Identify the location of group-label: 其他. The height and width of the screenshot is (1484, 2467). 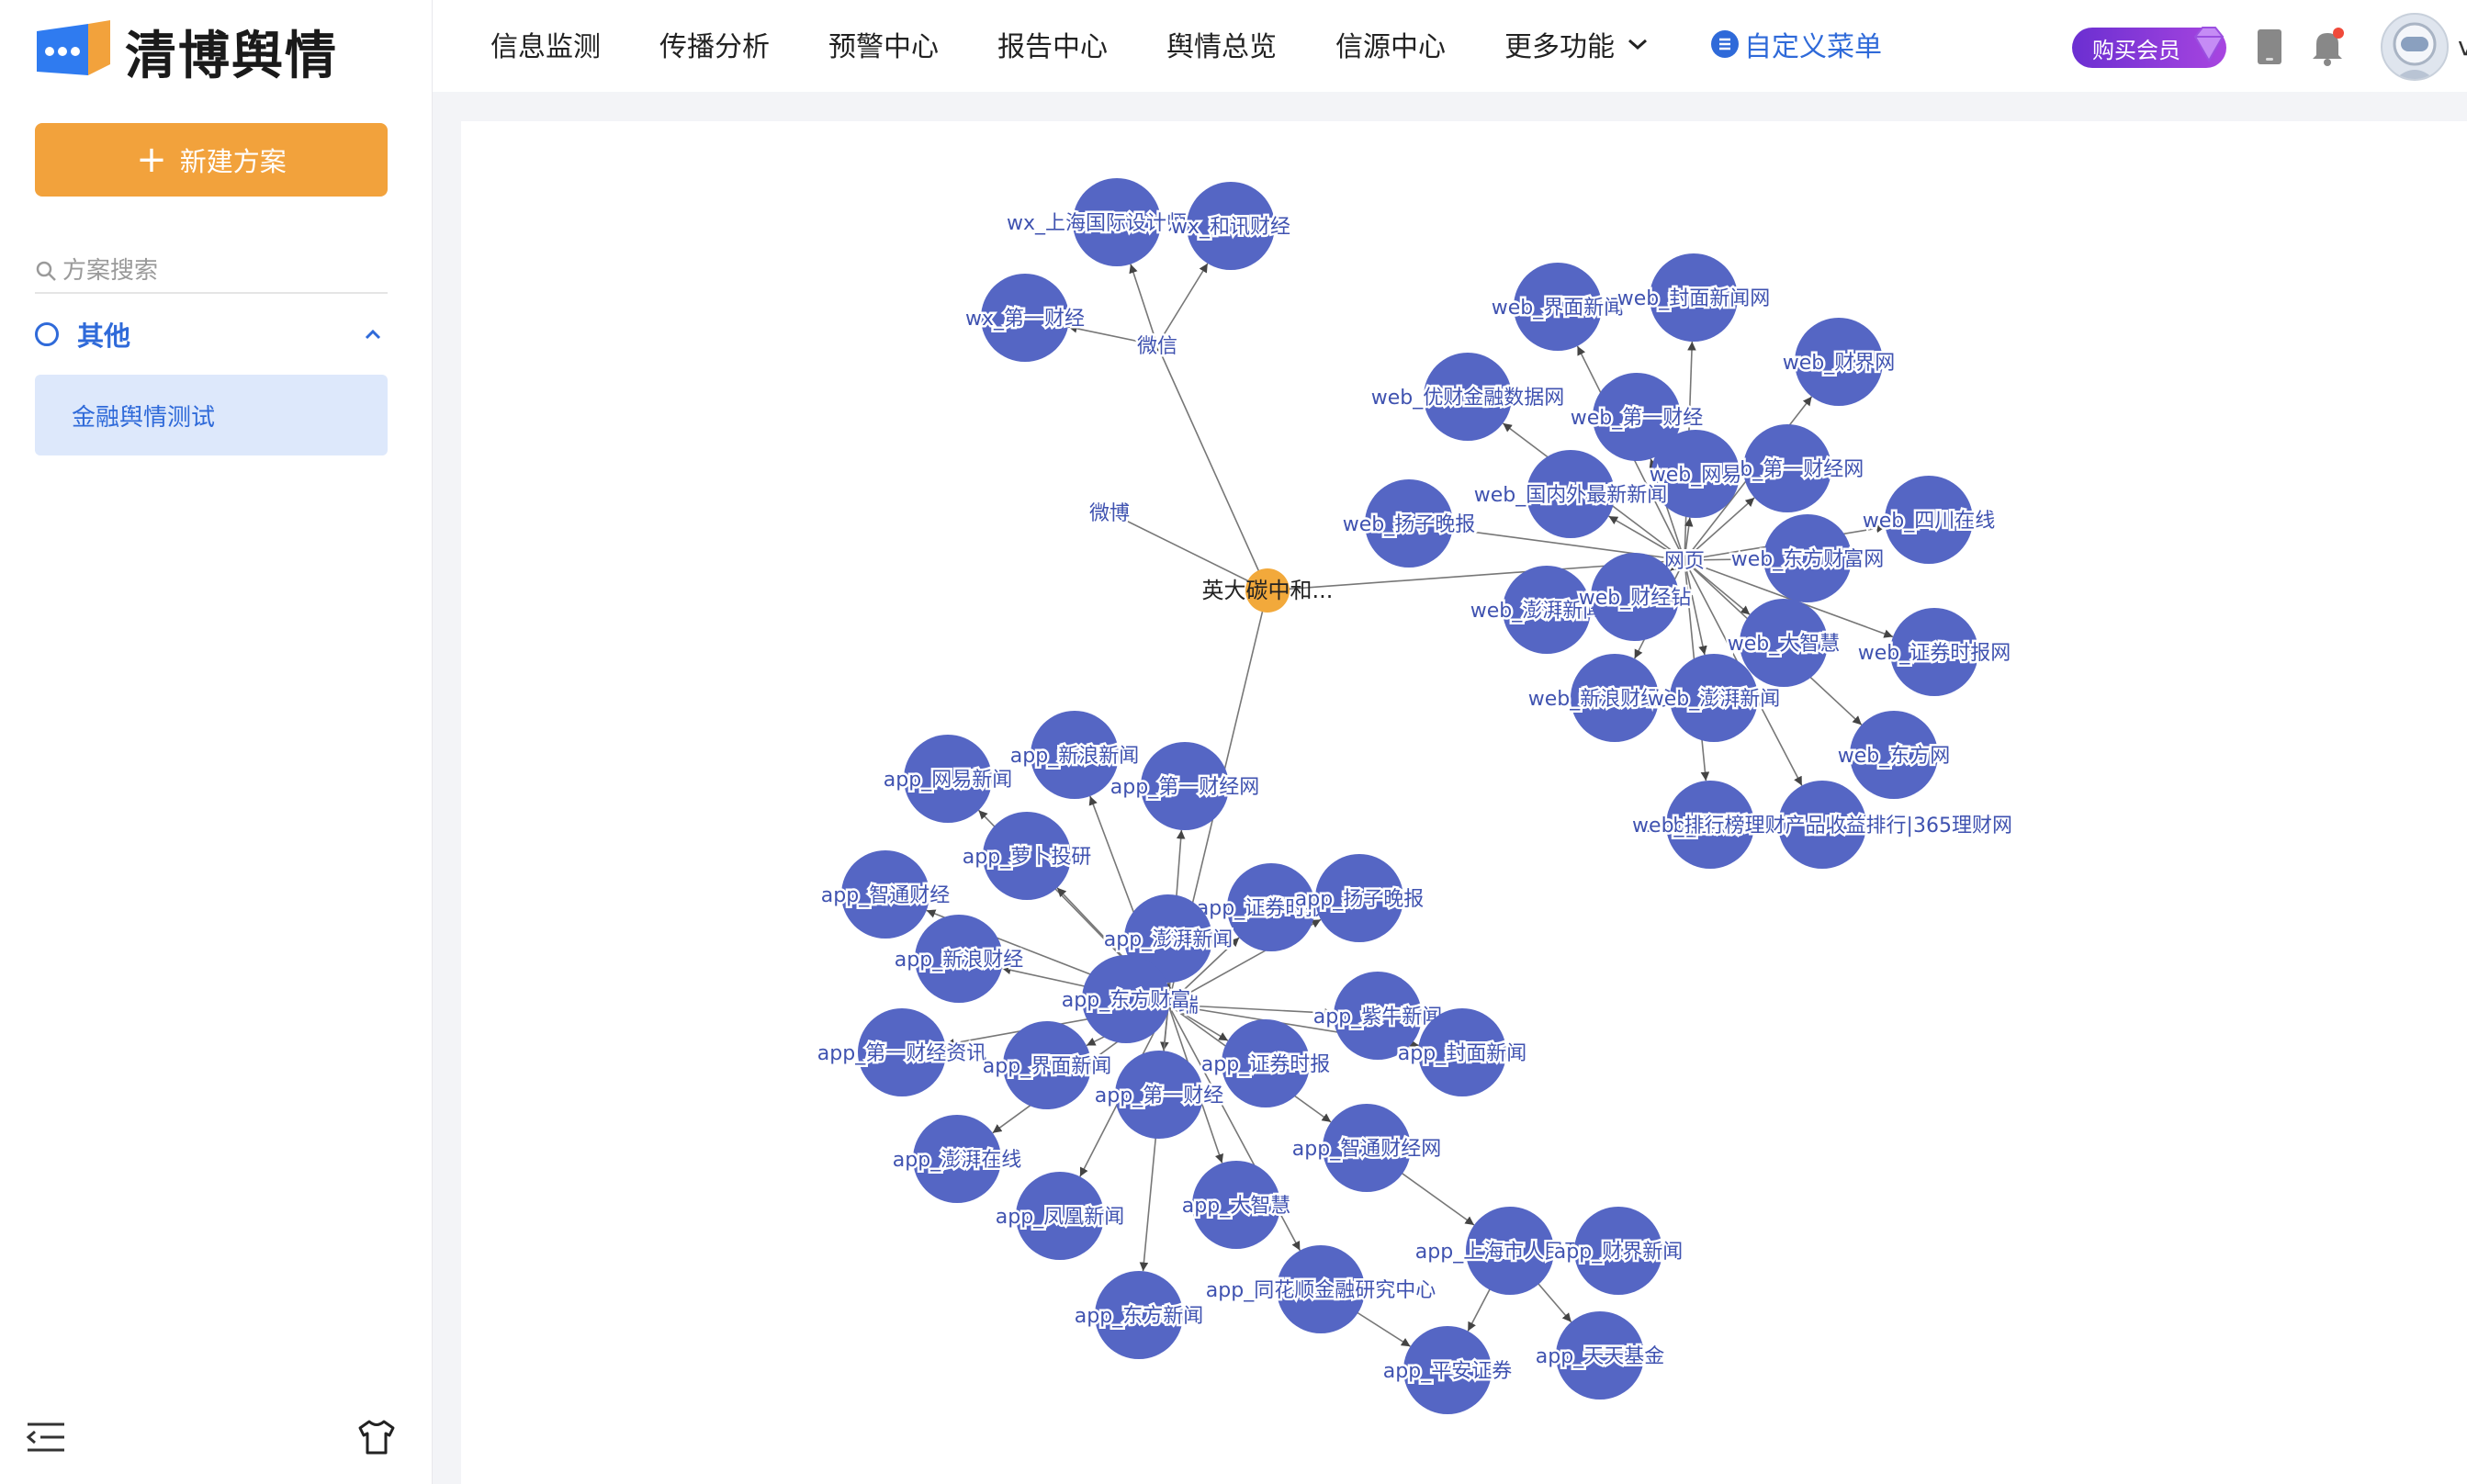
(104, 336).